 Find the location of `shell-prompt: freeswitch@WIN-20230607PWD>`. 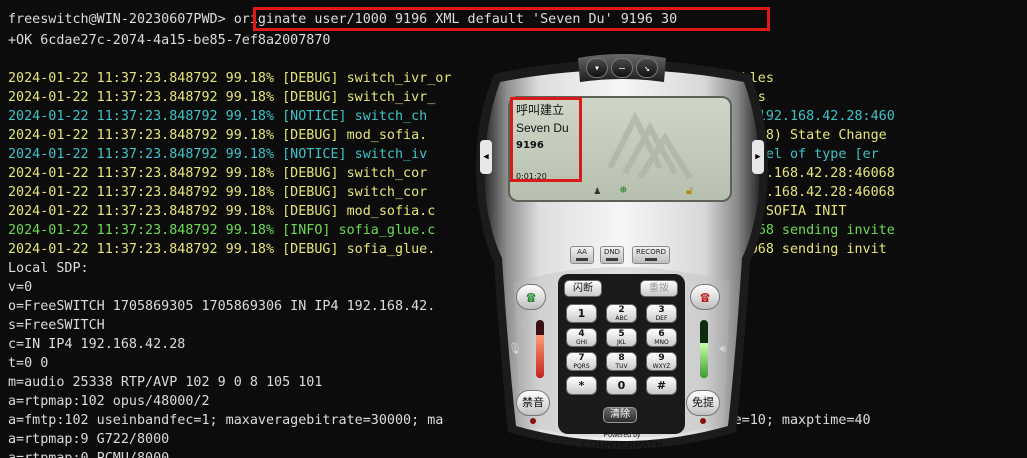

shell-prompt: freeswitch@WIN-20230607PWD> is located at coordinates (117, 19).